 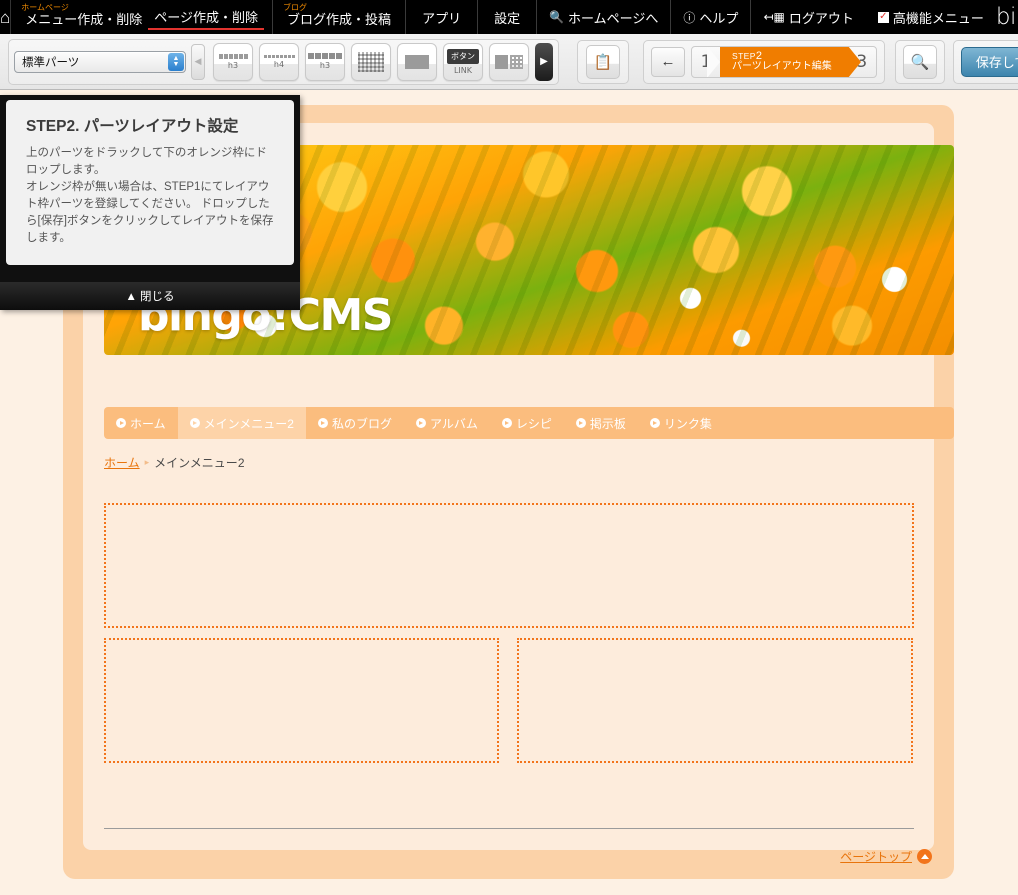 What do you see at coordinates (744, 55) in the screenshot?
I see `step-word: STEP` at bounding box center [744, 55].